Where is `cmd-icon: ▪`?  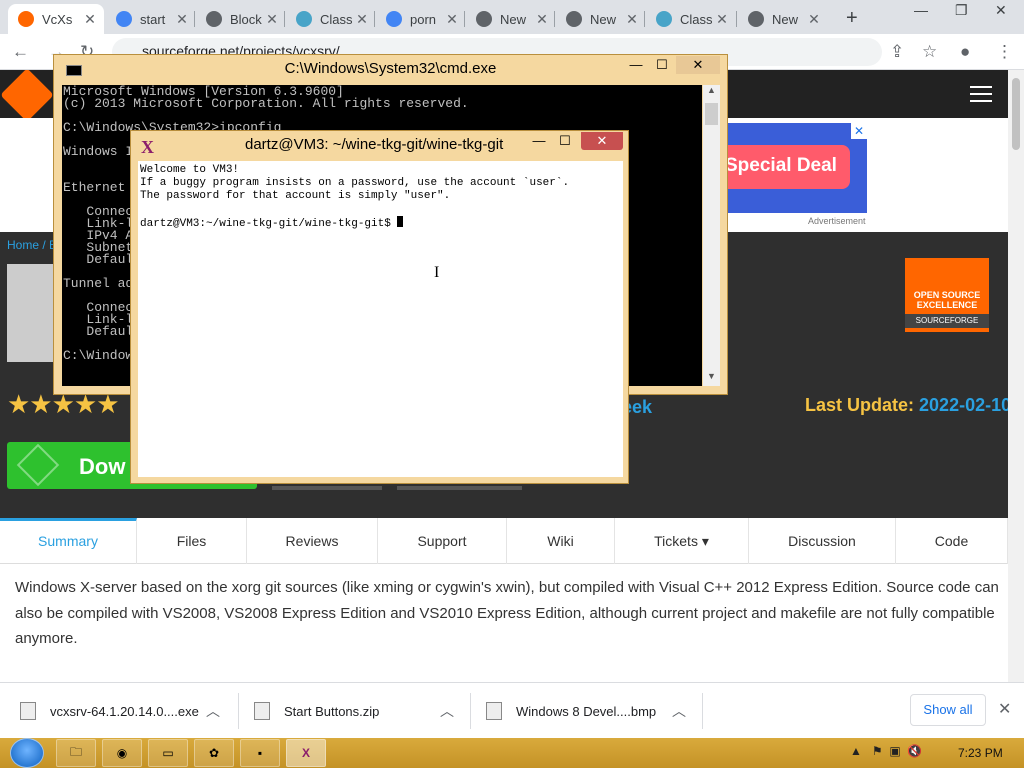
cmd-icon: ▪ is located at coordinates (260, 753).